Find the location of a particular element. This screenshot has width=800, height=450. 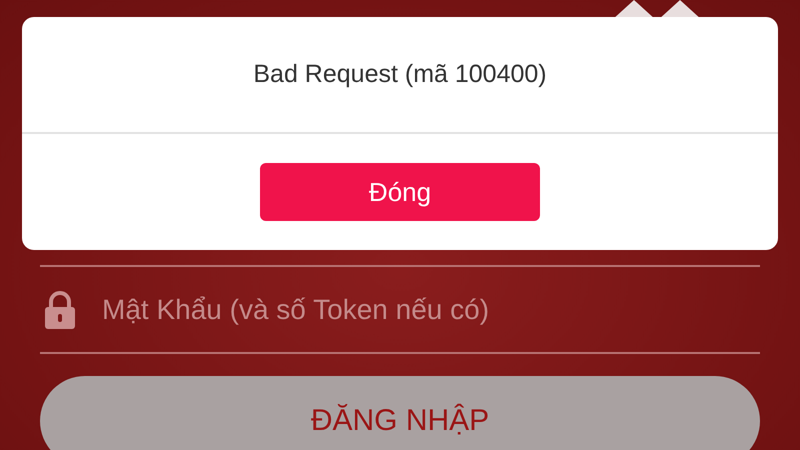

login-button: ĐĂNG NHẬP is located at coordinates (400, 413).